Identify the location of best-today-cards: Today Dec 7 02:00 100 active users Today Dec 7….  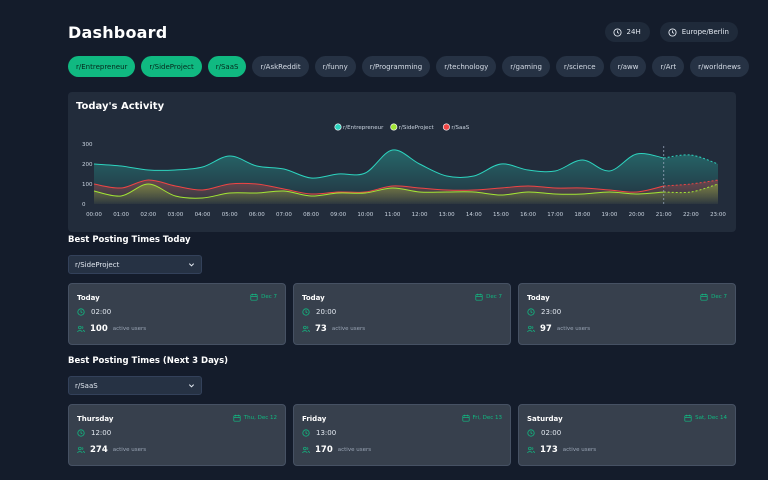
(402, 314).